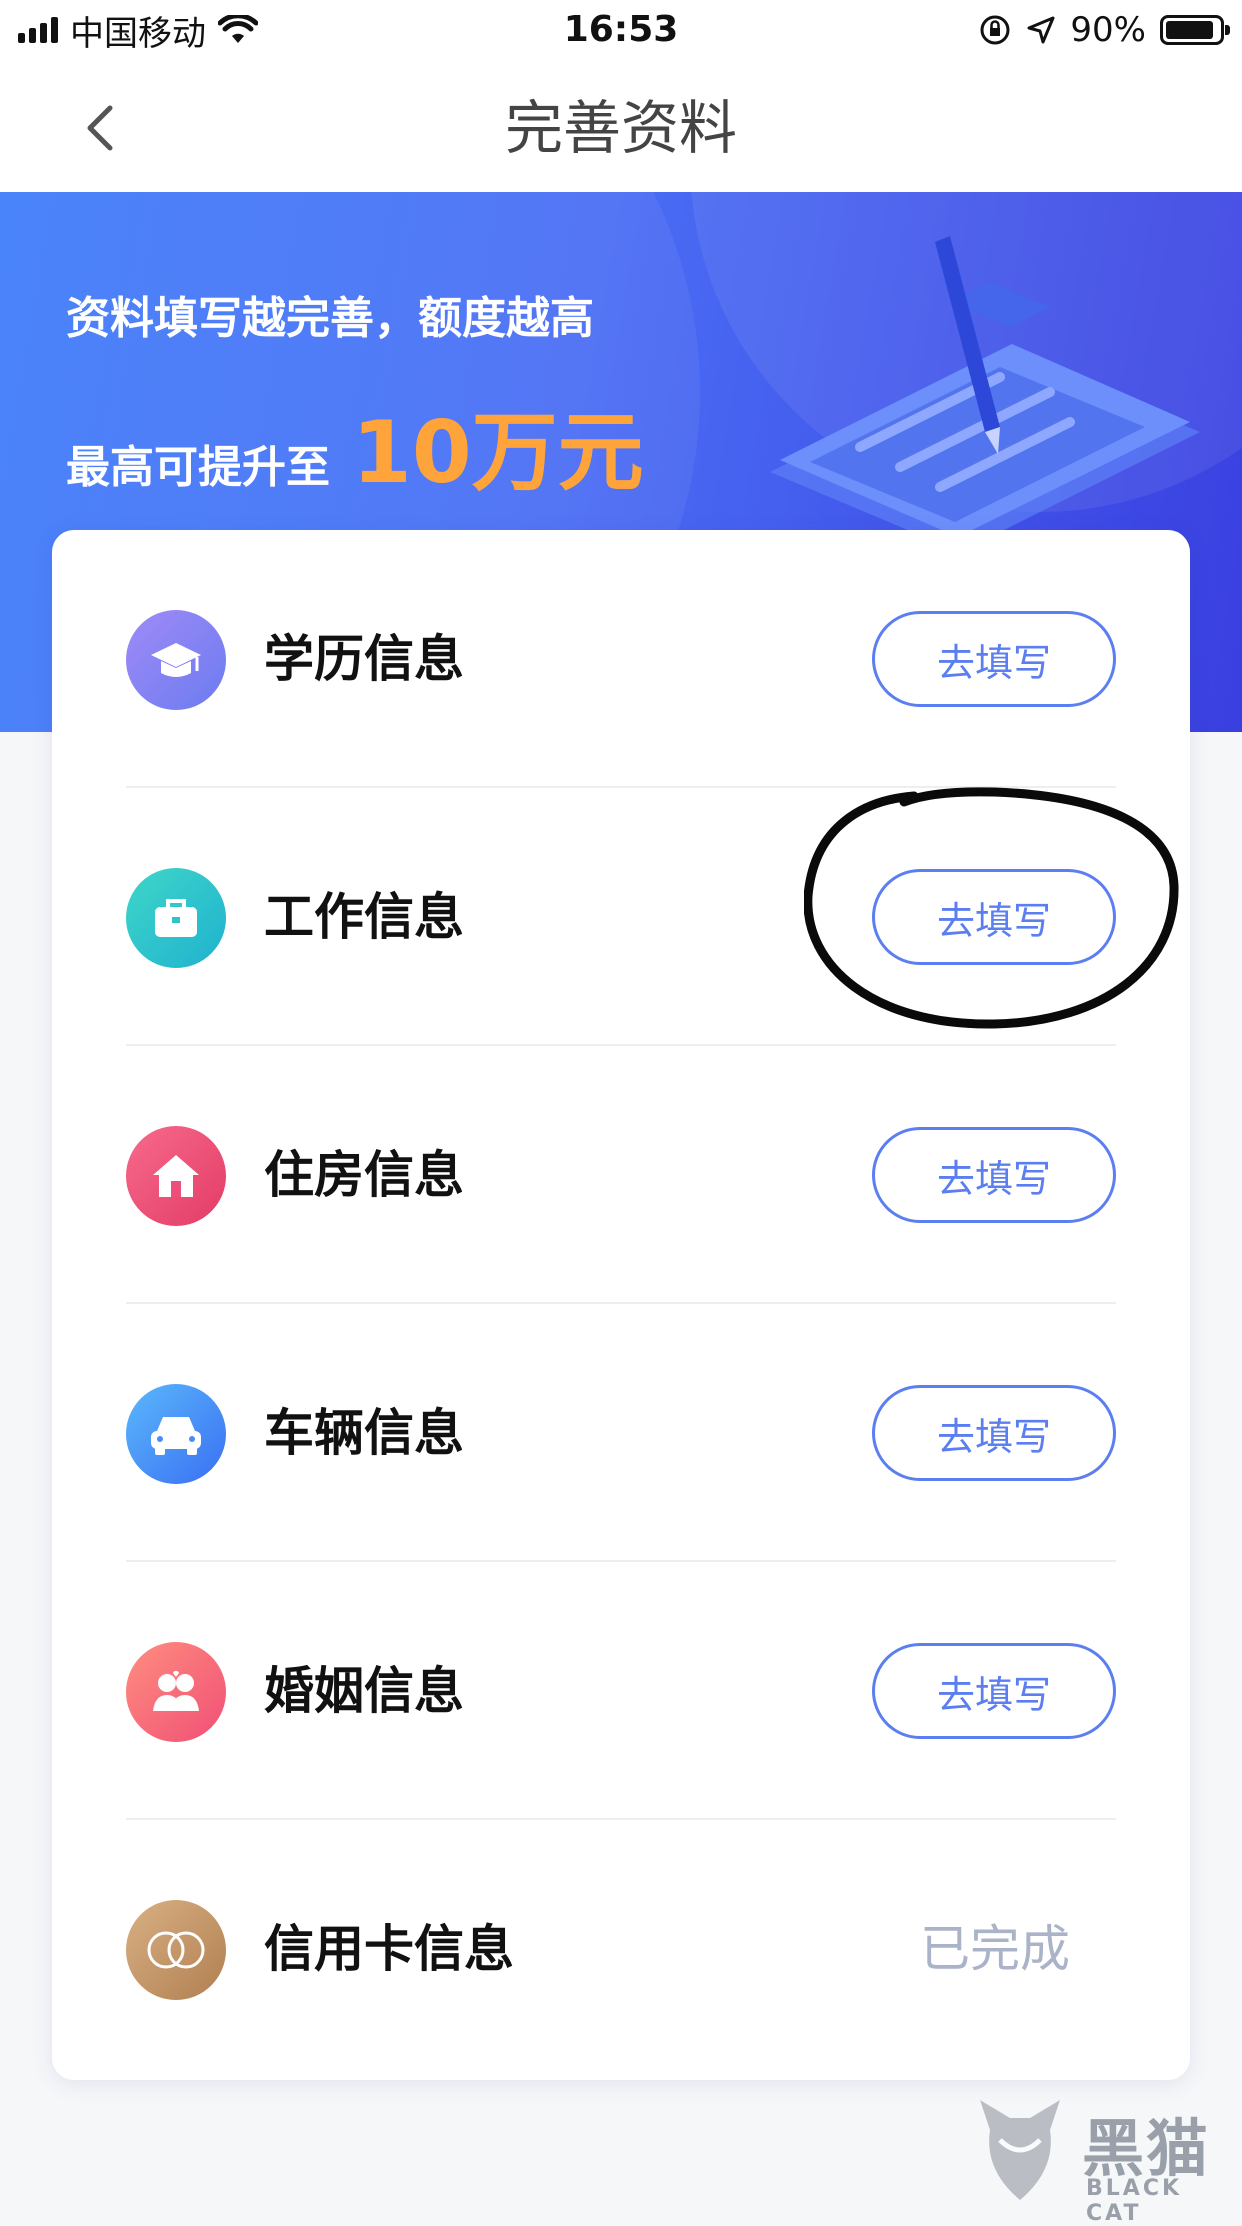 This screenshot has height=2226, width=1242. What do you see at coordinates (364, 1175) in the screenshot?
I see `item-label: 住房信息` at bounding box center [364, 1175].